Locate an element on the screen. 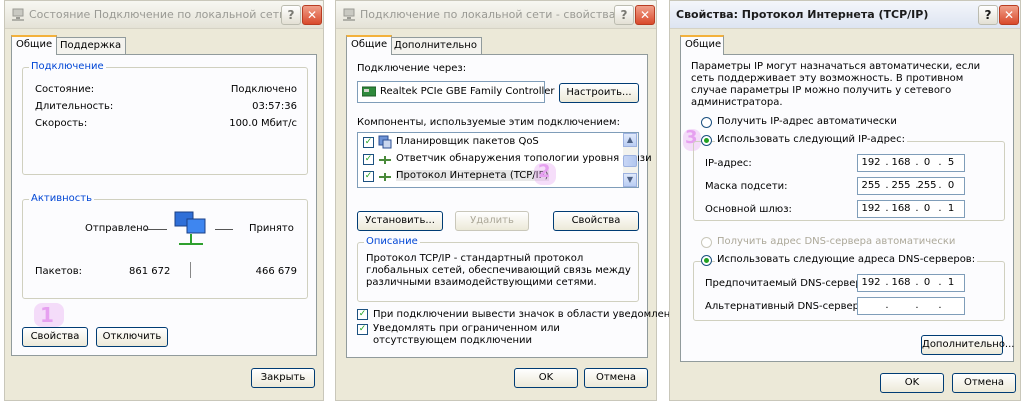  uninstall-button: Удалить is located at coordinates (492, 221).